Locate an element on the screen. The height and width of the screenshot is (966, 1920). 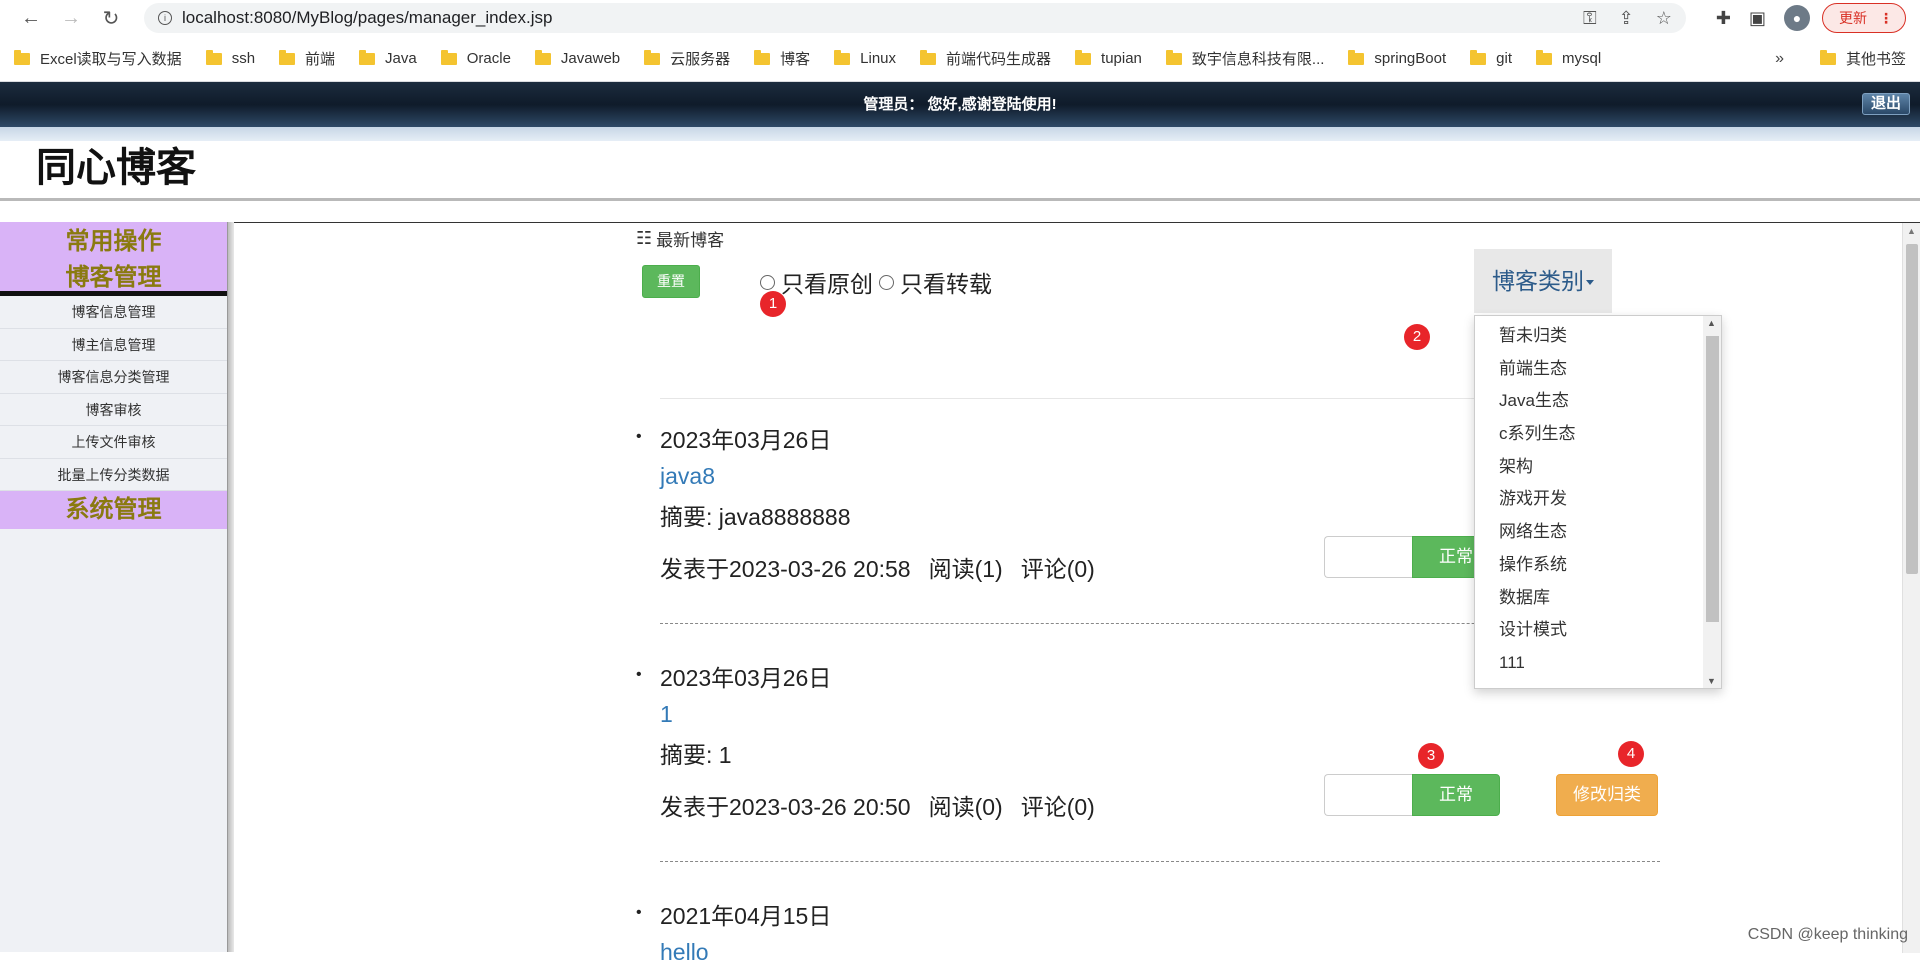
bookmark-item: Java is located at coordinates (388, 58).